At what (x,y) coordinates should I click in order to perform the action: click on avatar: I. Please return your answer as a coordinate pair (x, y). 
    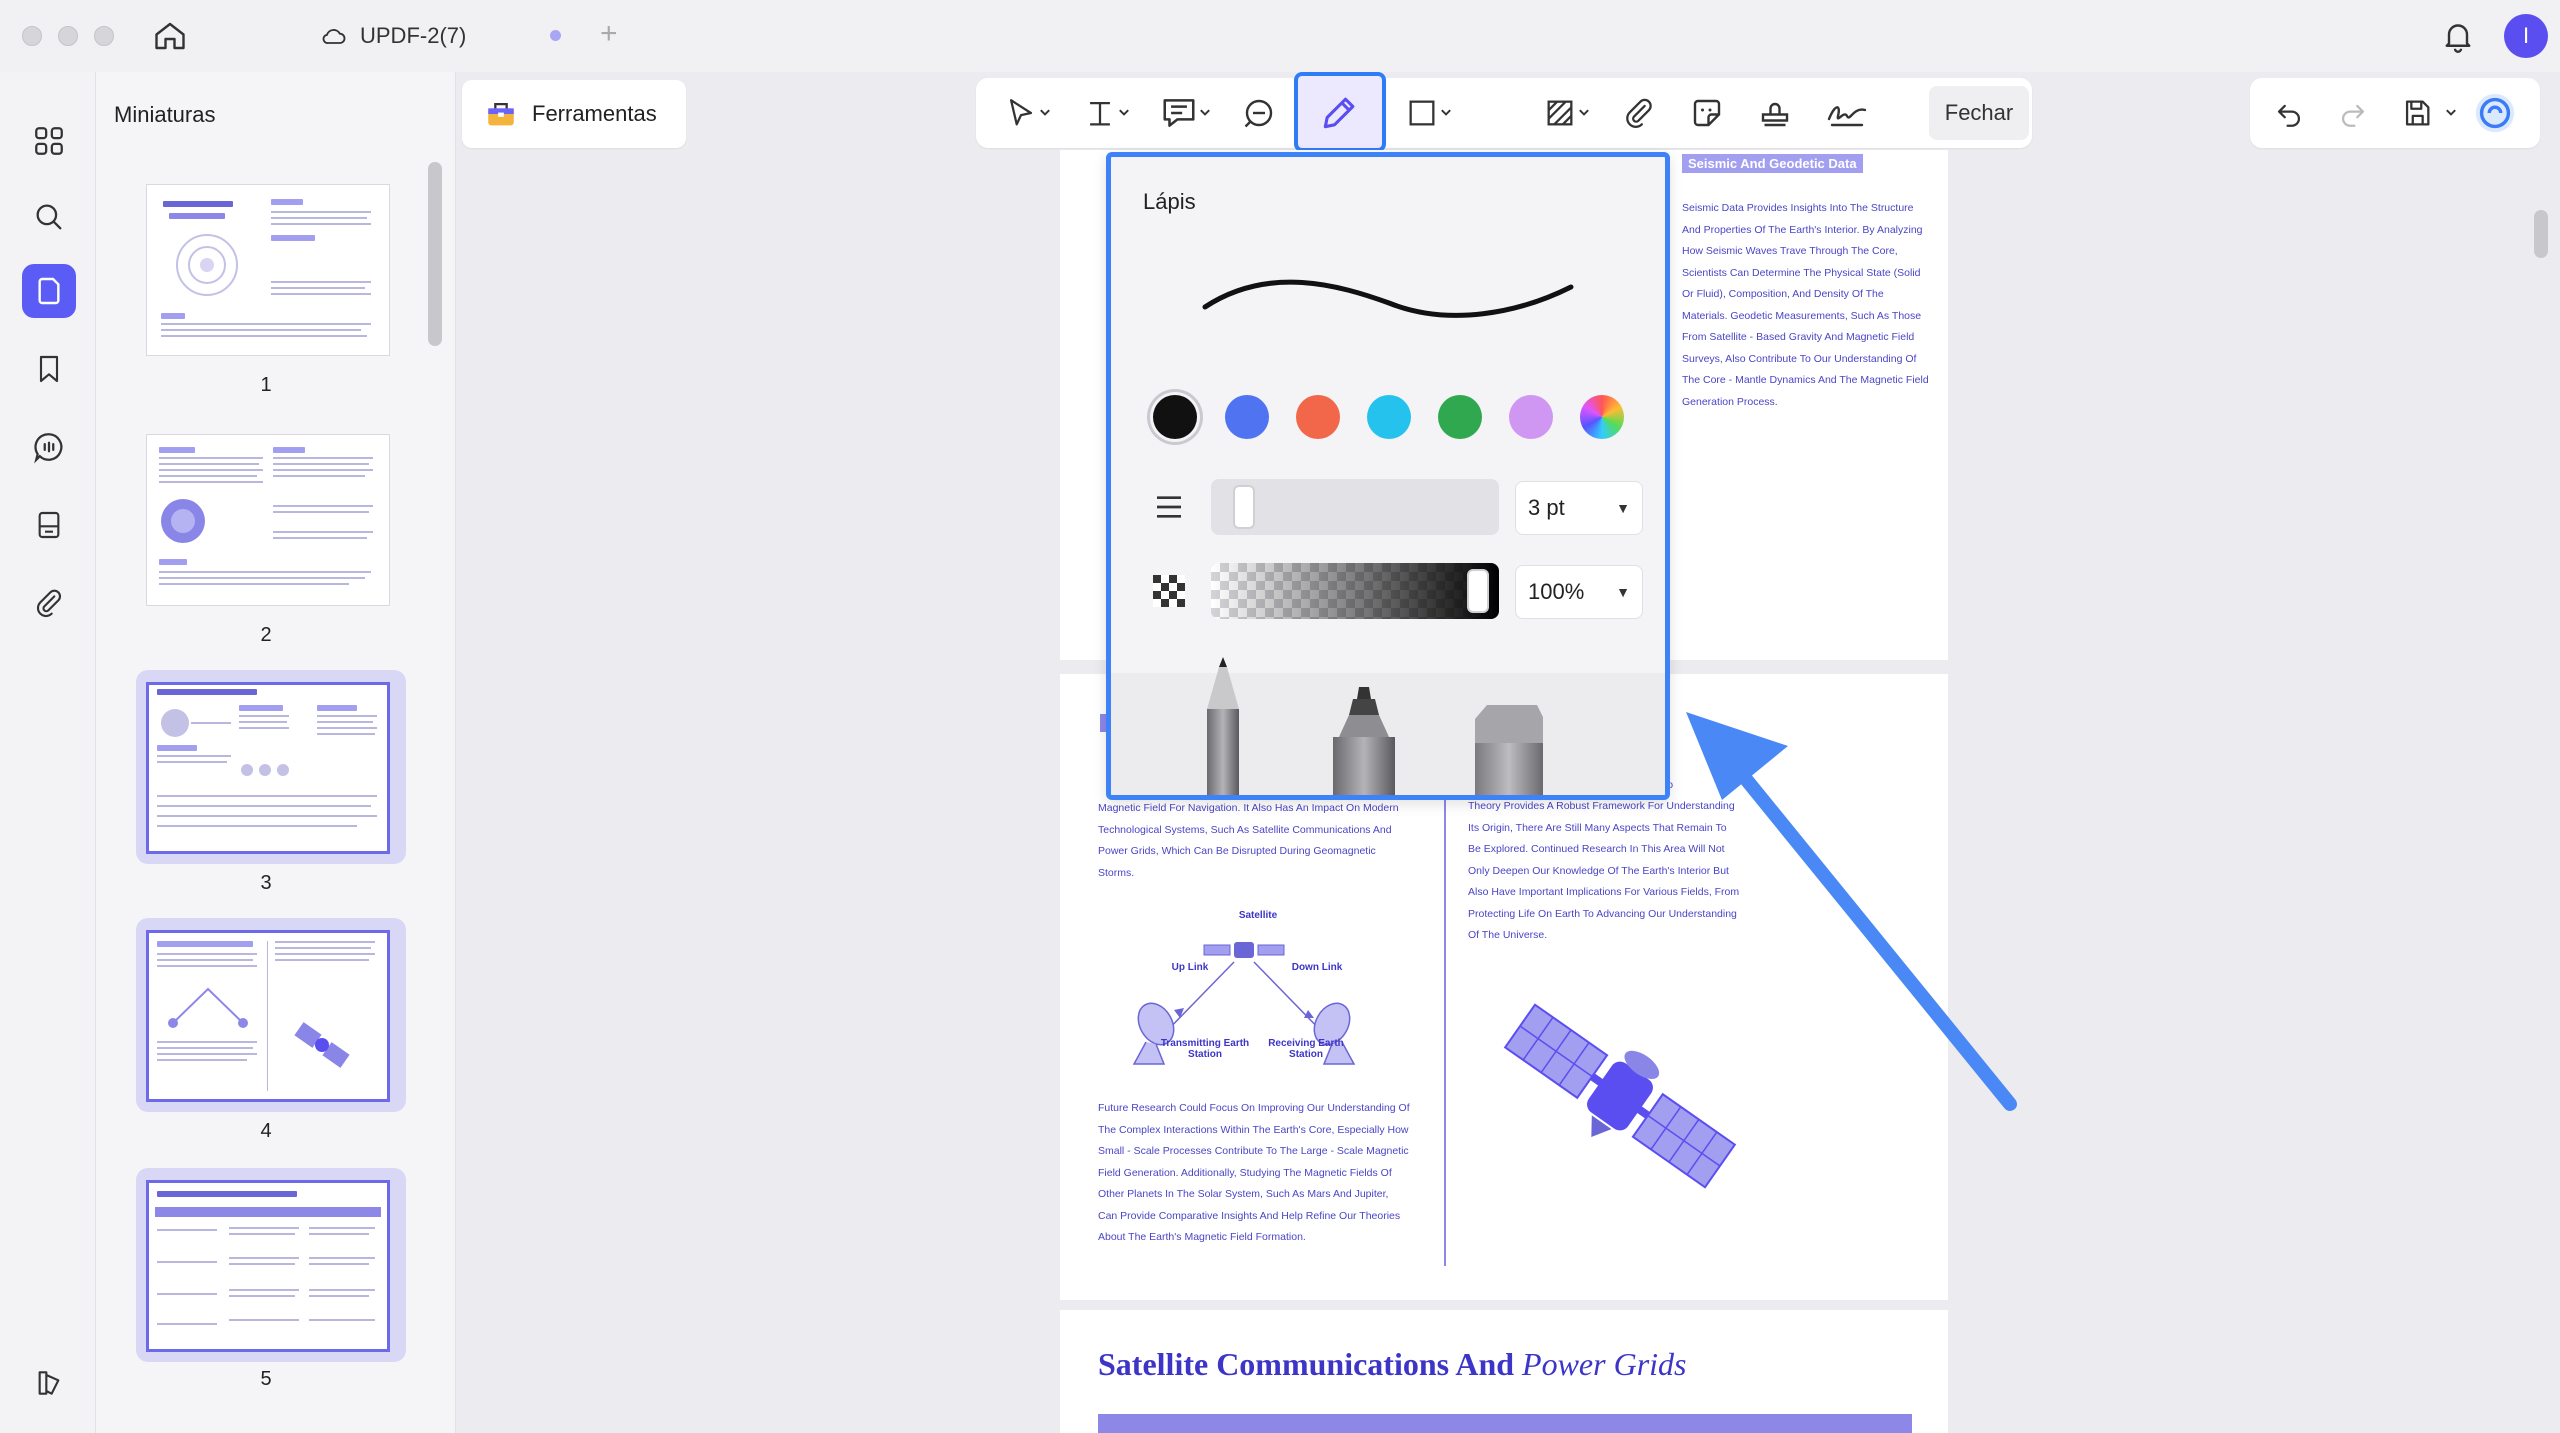
    Looking at the image, I should click on (2526, 36).